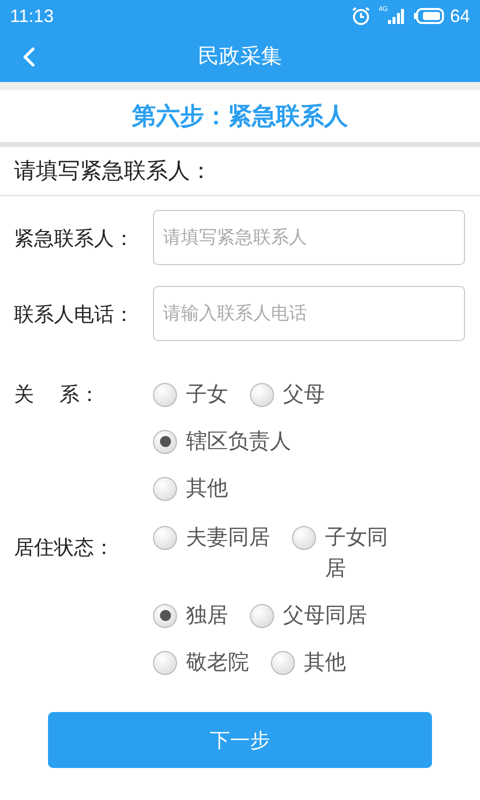 The width and height of the screenshot is (480, 800). Describe the element at coordinates (357, 553) in the screenshot. I see `option-label: 子女同居` at that location.